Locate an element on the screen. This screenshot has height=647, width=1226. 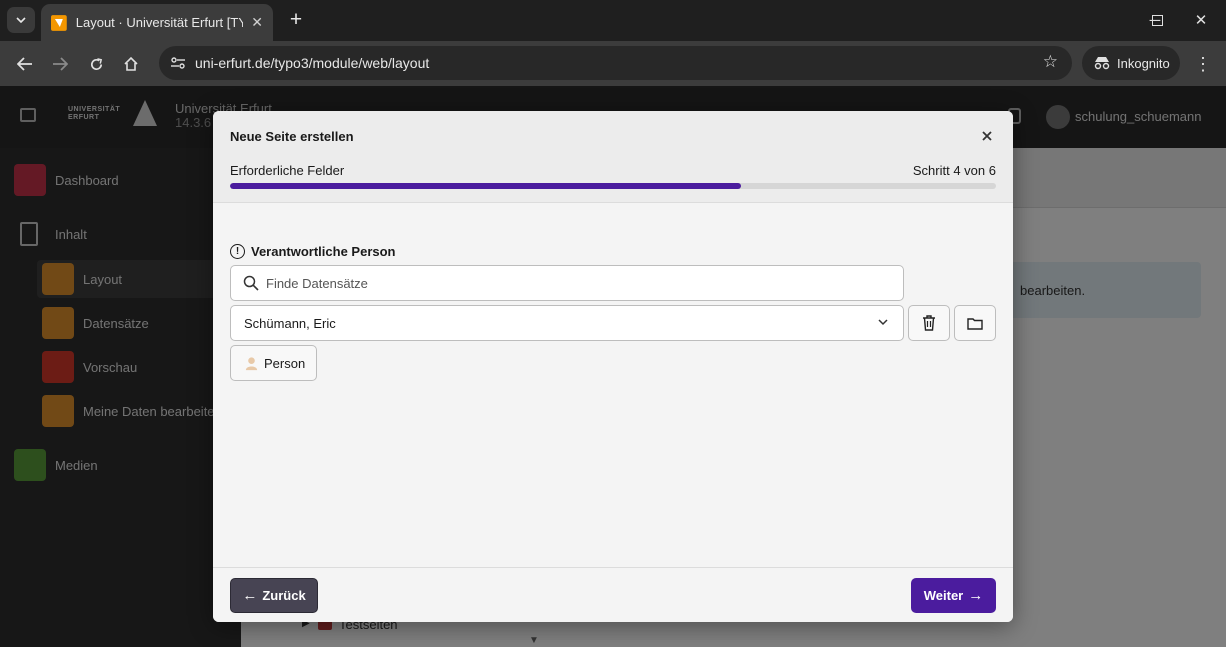
bookmark-star-icon: ☆ is located at coordinates (1050, 62).